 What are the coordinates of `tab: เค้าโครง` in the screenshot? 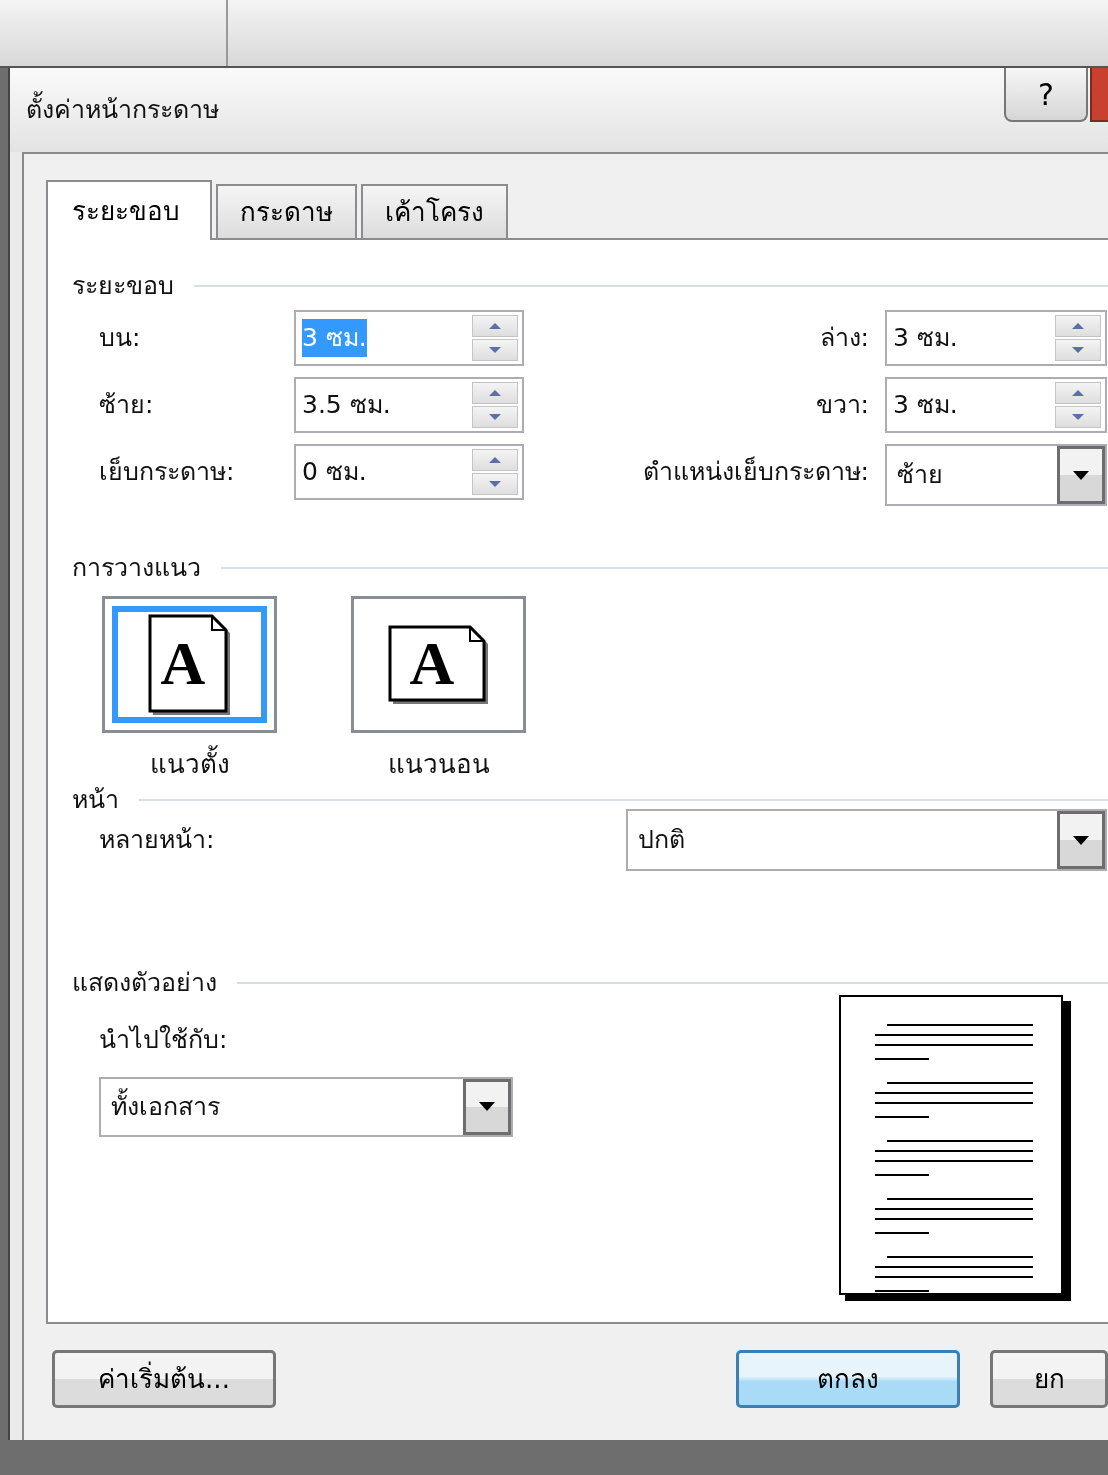 It's located at (434, 211).